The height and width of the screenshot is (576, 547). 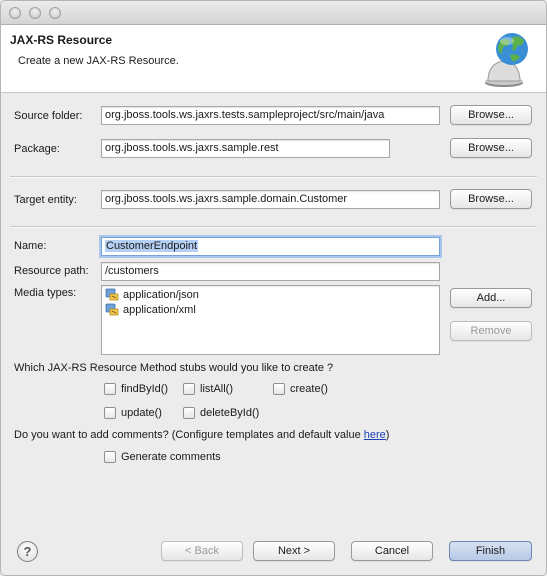 I want to click on listall-label: listAll(), so click(x=216, y=389).